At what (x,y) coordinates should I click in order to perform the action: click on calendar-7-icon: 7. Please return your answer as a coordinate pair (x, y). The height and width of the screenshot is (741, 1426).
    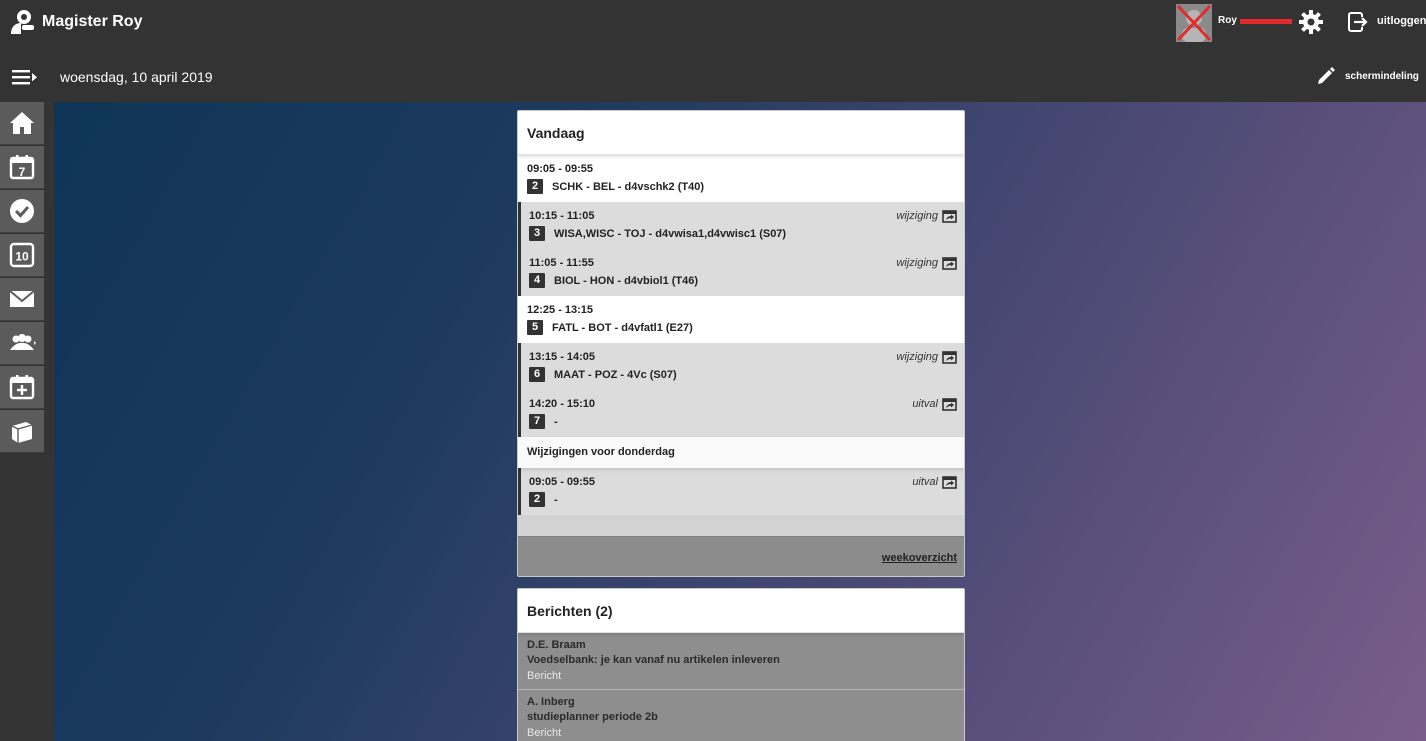
    Looking at the image, I should click on (22, 167).